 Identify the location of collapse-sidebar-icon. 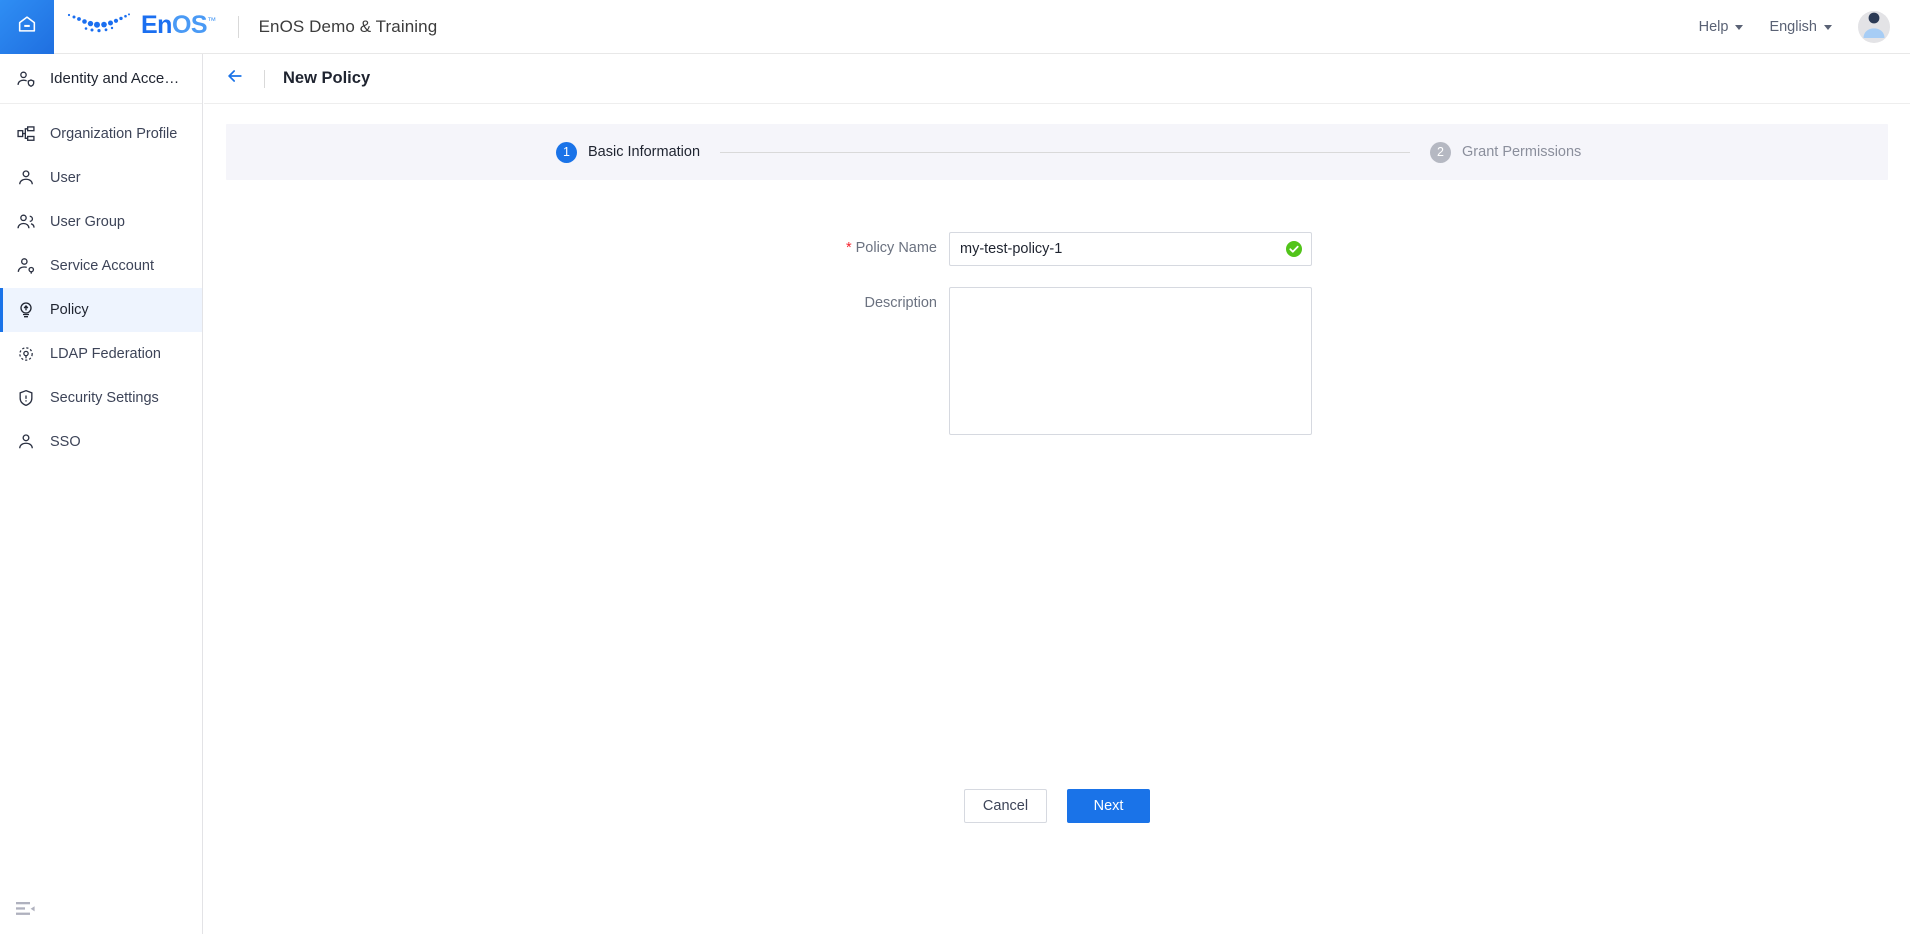
(25, 911).